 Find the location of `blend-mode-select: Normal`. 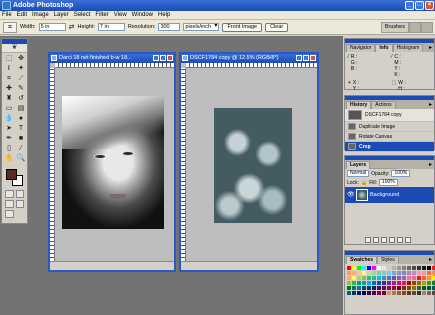

blend-mode-select: Normal is located at coordinates (358, 173).